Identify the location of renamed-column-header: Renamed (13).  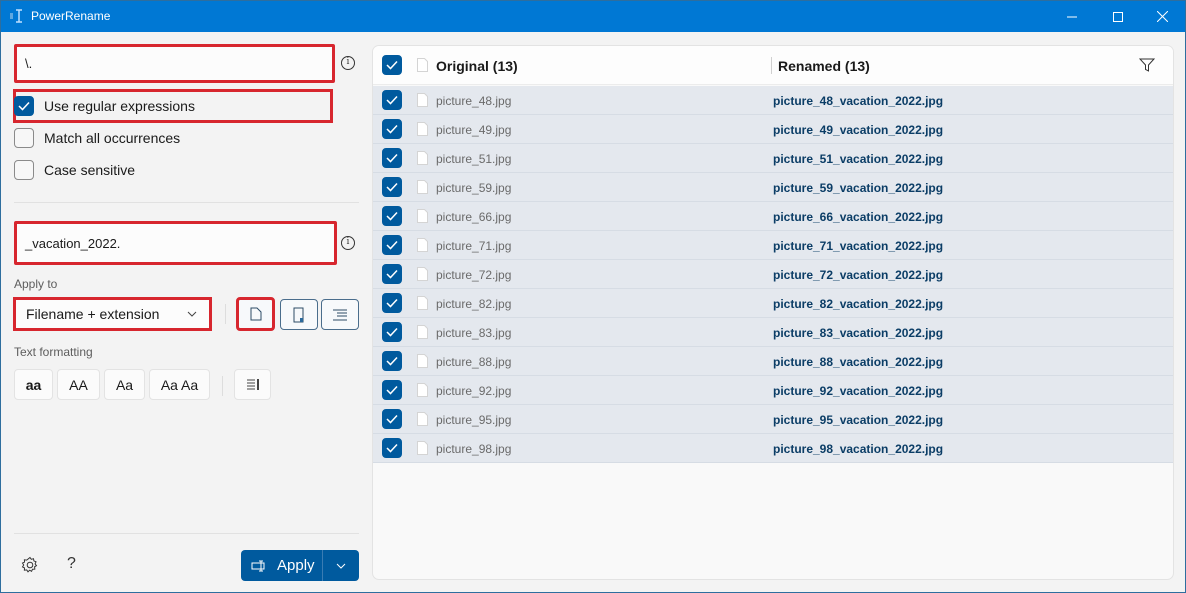
(824, 66).